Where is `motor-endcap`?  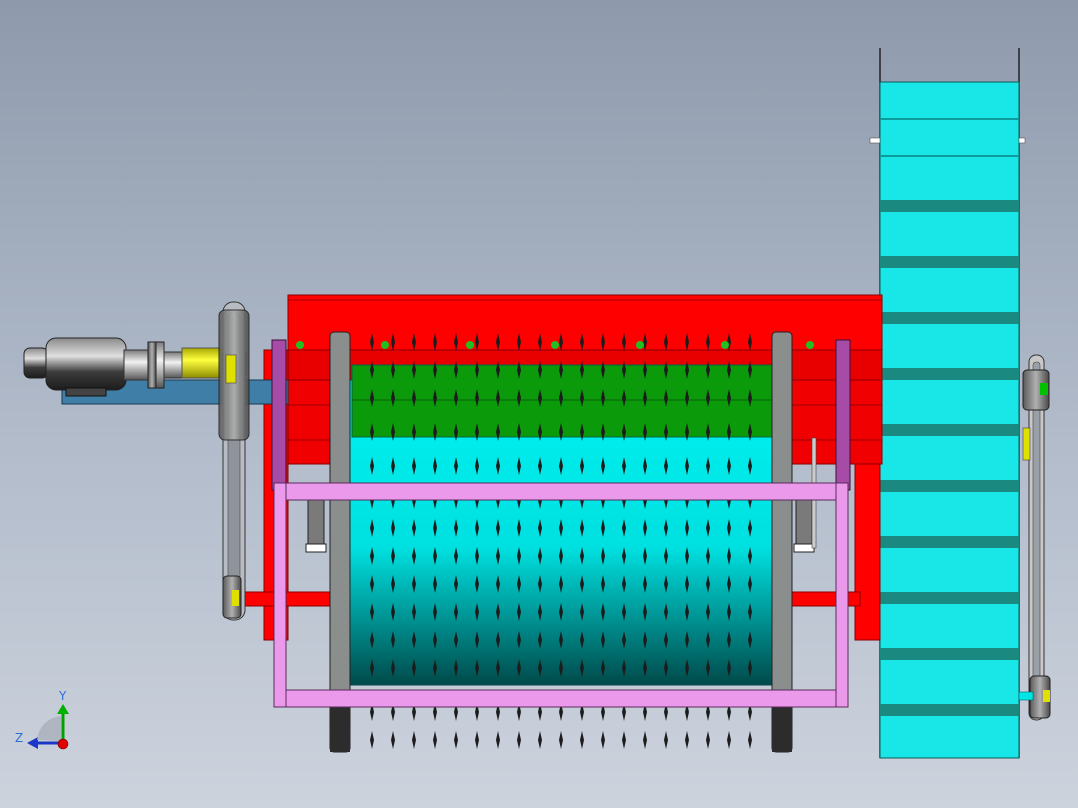 motor-endcap is located at coordinates (36, 363).